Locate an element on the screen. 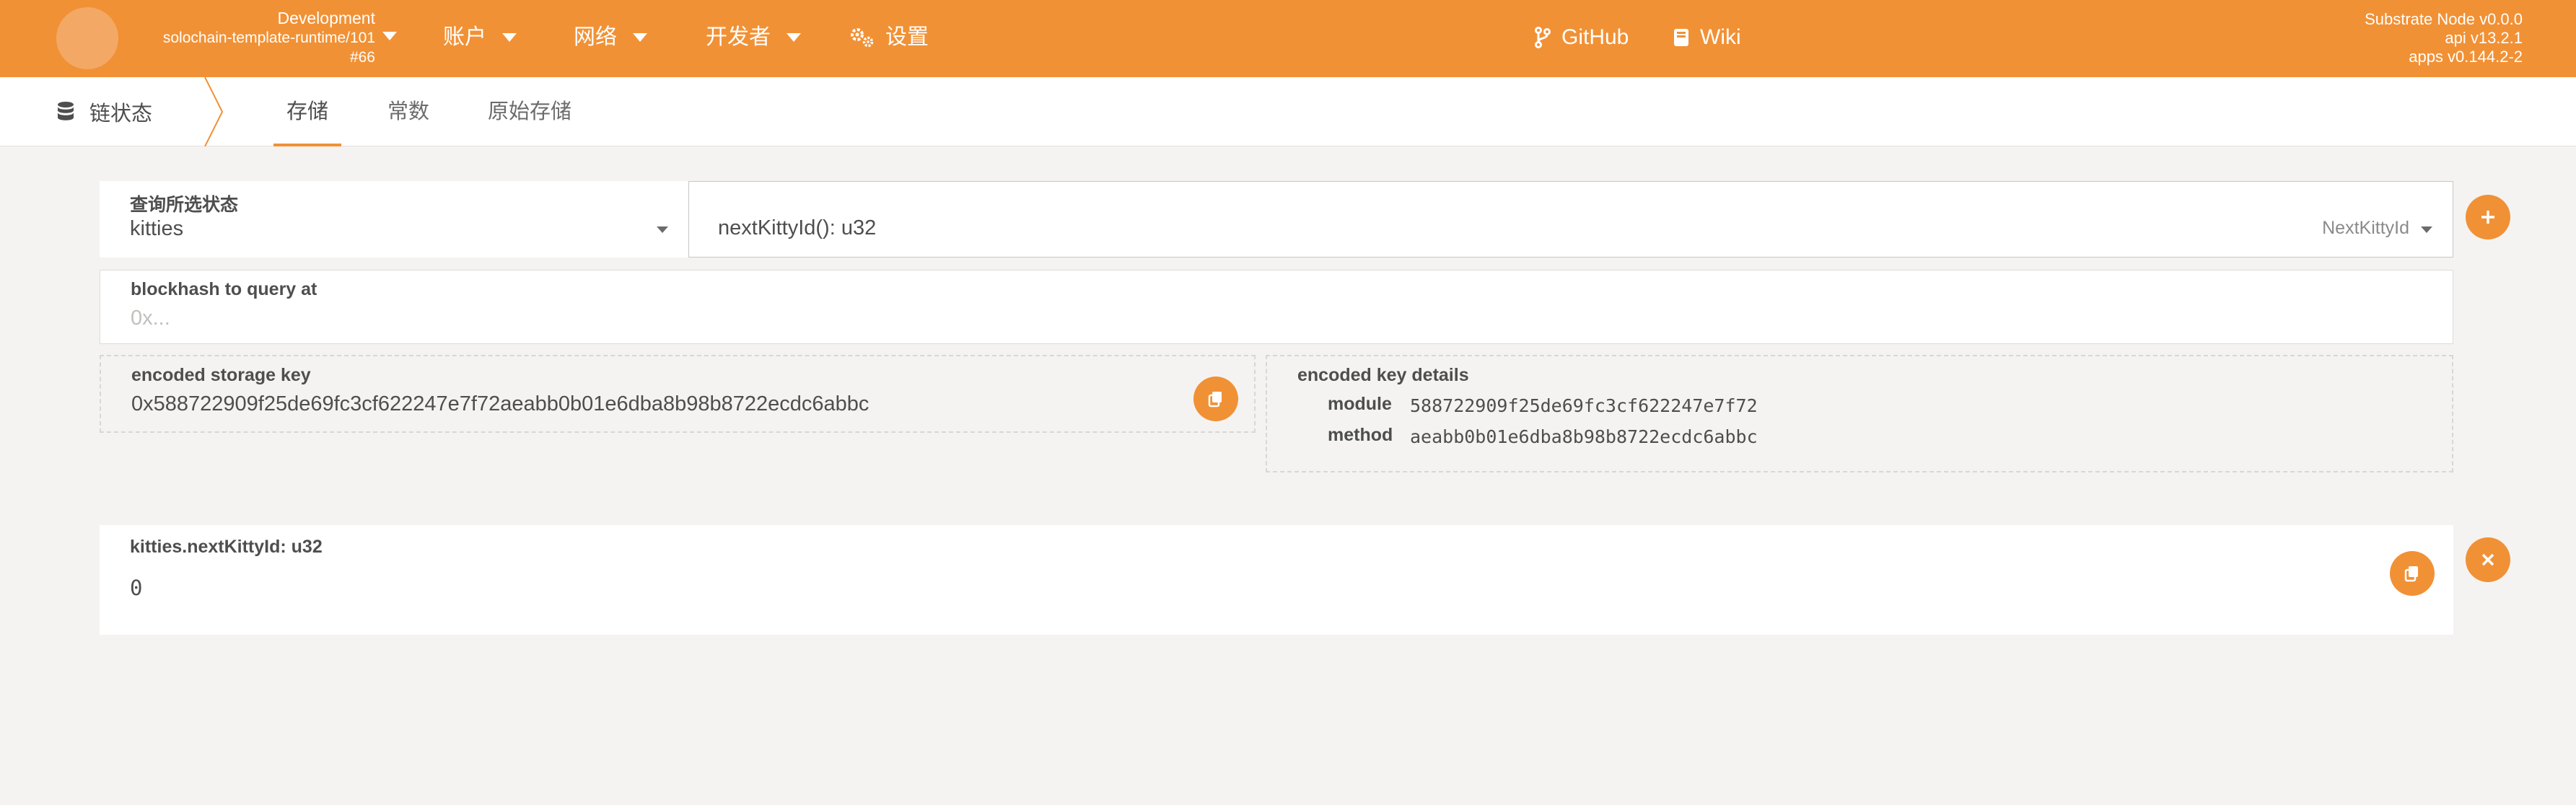  query-label: 查询所选状态 is located at coordinates (184, 205).